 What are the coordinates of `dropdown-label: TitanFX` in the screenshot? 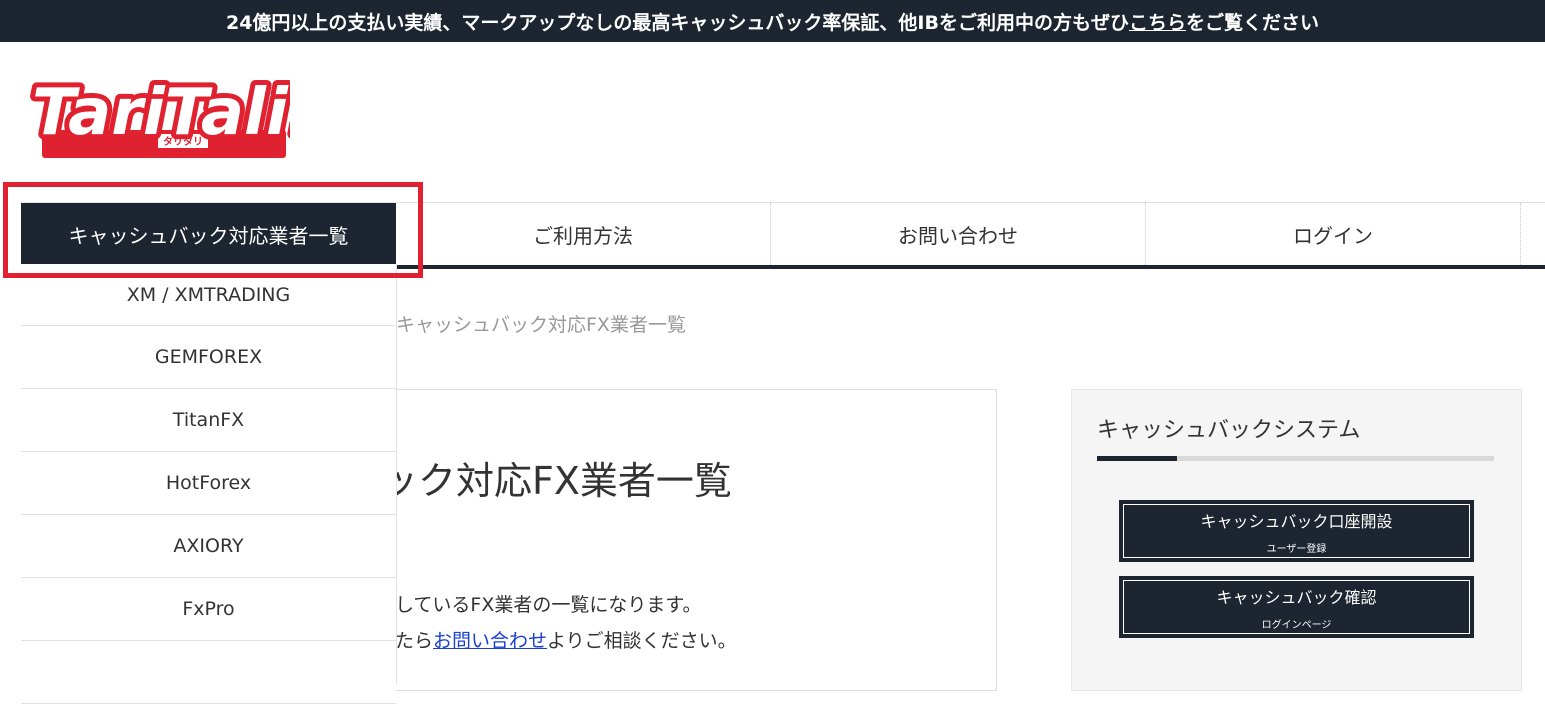 It's located at (208, 420).